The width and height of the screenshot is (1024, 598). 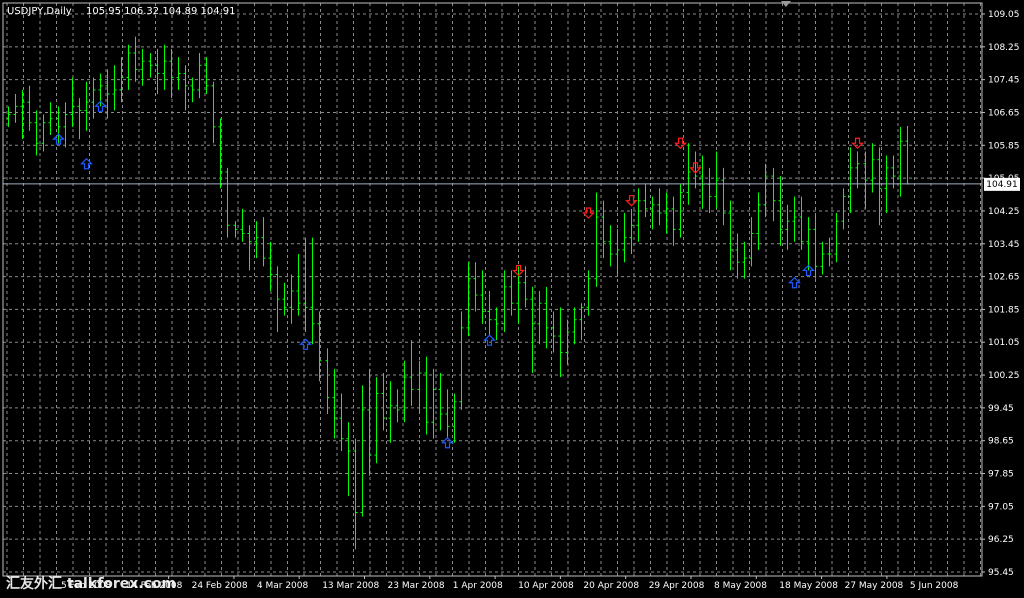 I want to click on symbol-label: USDJPY,Daily, so click(x=39, y=11).